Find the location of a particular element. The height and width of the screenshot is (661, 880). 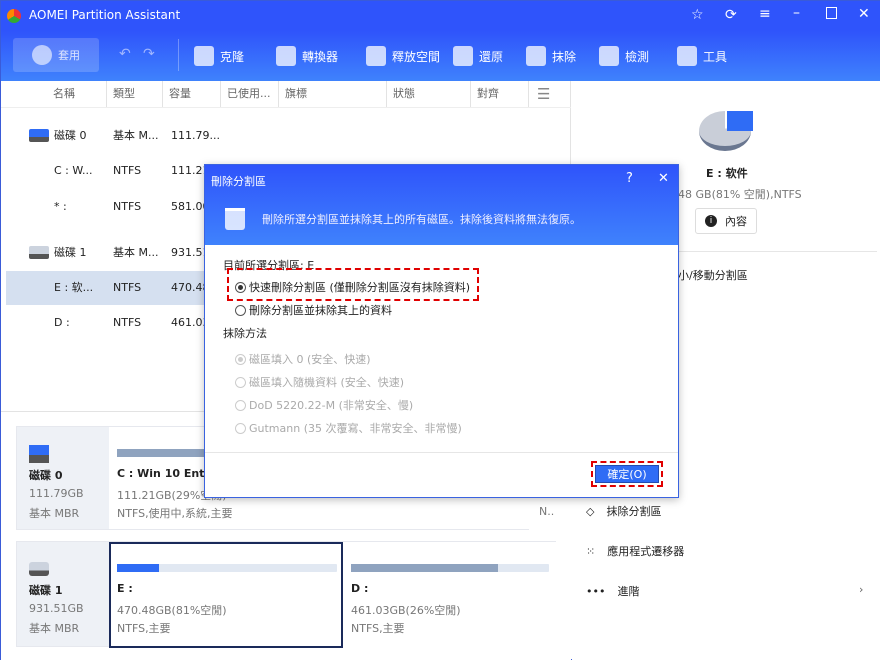

properties-button: i 內容 is located at coordinates (726, 221).